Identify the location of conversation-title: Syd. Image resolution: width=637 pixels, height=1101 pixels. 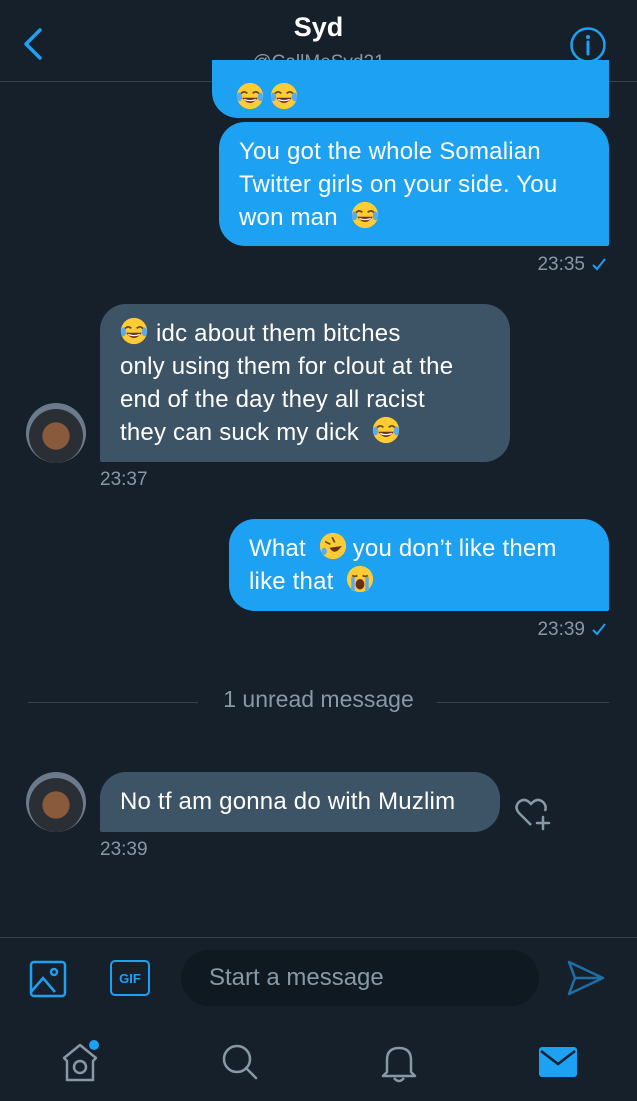
(318, 27).